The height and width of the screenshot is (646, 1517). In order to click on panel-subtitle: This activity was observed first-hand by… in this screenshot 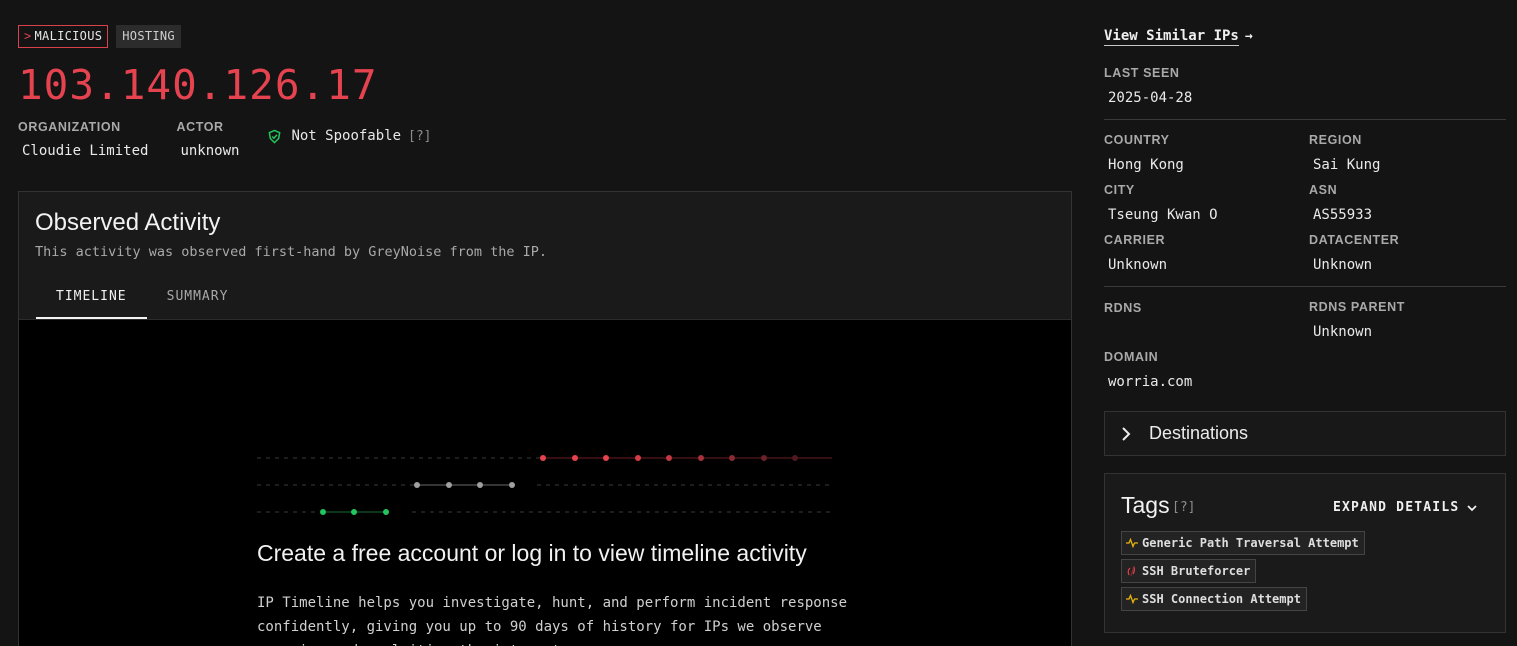, I will do `click(291, 252)`.